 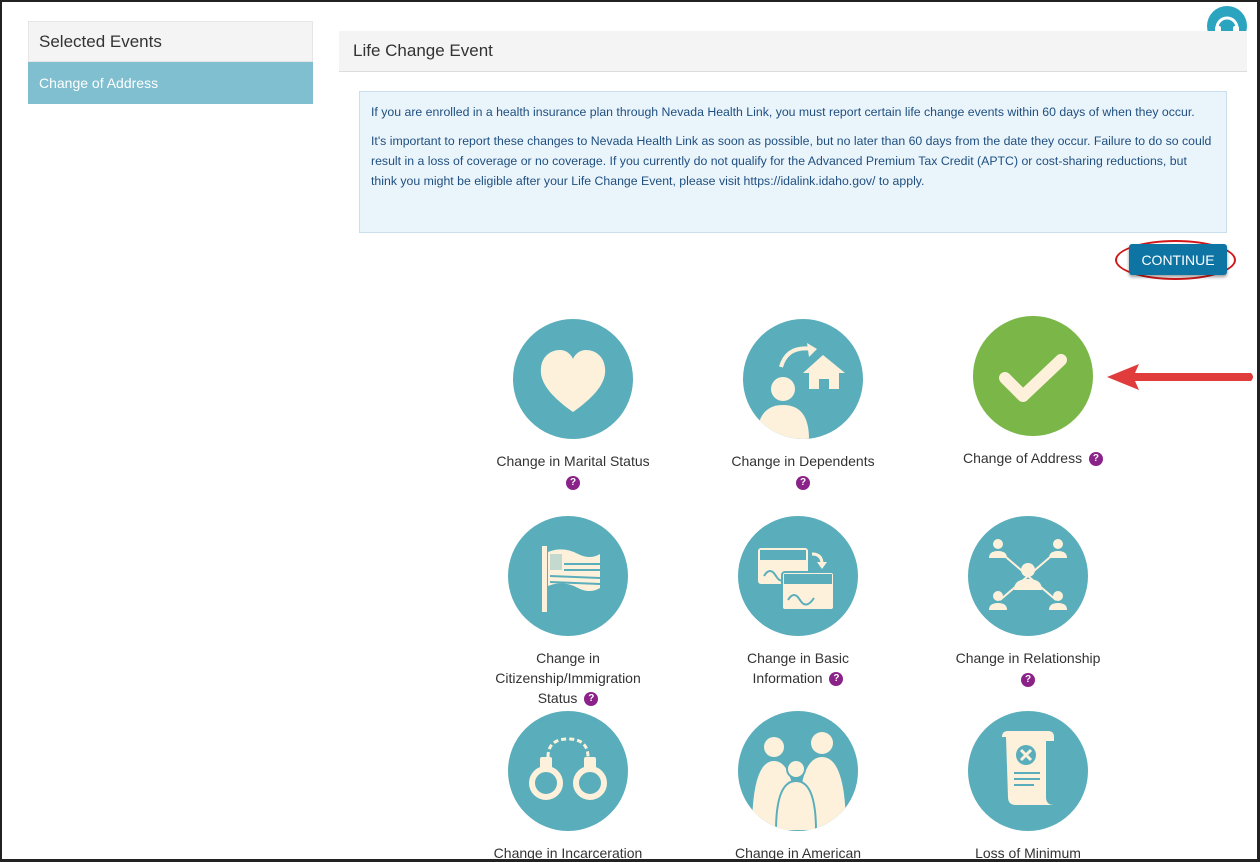 I want to click on sidebar-title: Selected Events, so click(x=170, y=41).